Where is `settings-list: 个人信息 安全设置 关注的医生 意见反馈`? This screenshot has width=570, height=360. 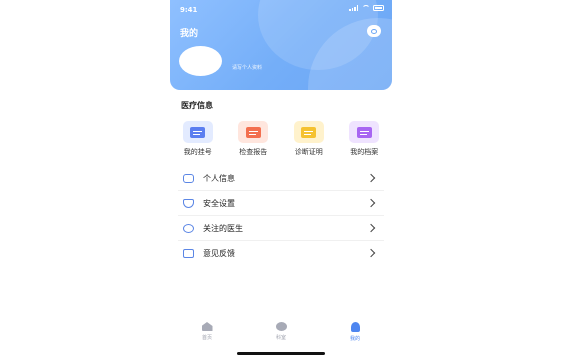
settings-list: 个人信息 安全设置 关注的医生 意见反馈 is located at coordinates (281, 215).